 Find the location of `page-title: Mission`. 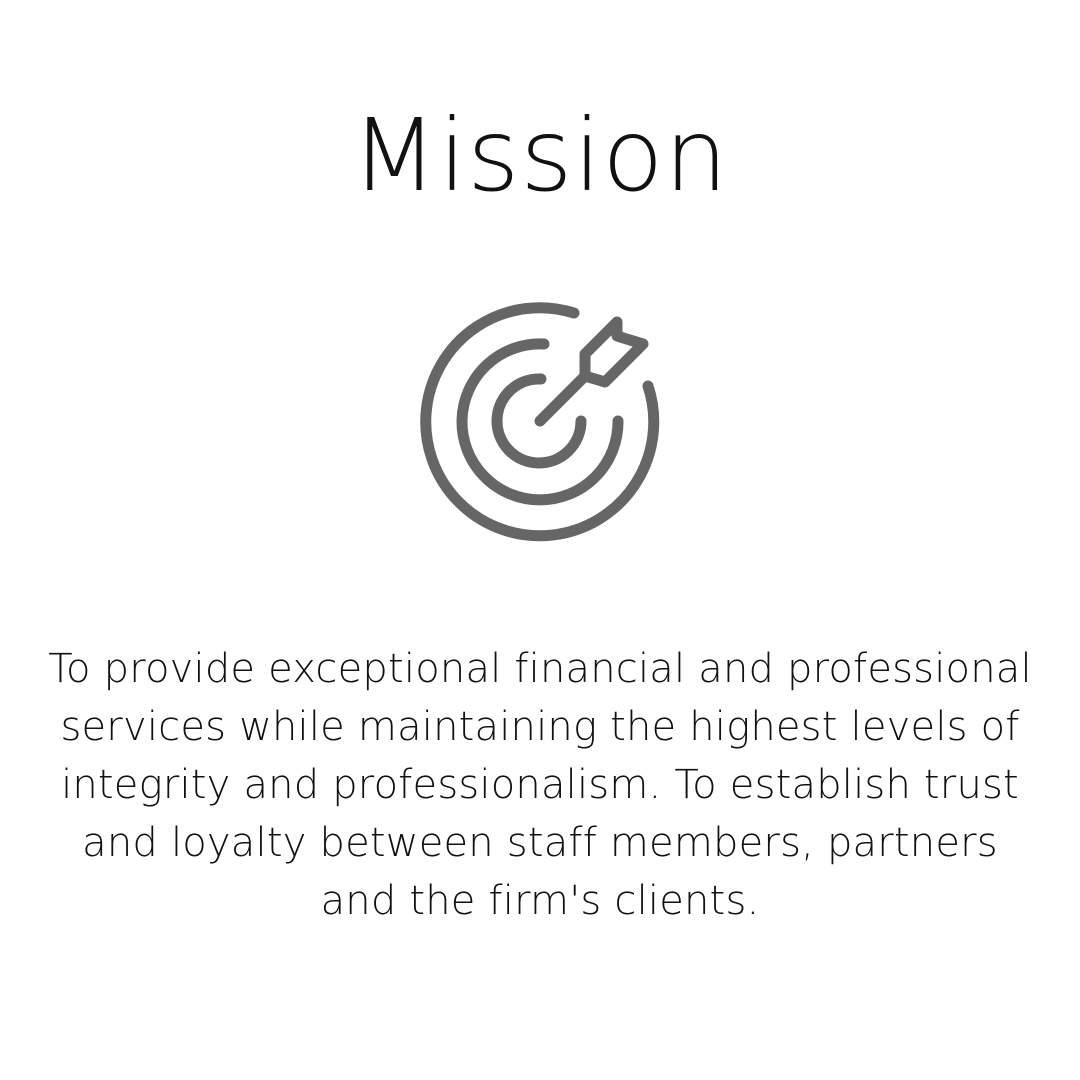

page-title: Mission is located at coordinates (540, 155).